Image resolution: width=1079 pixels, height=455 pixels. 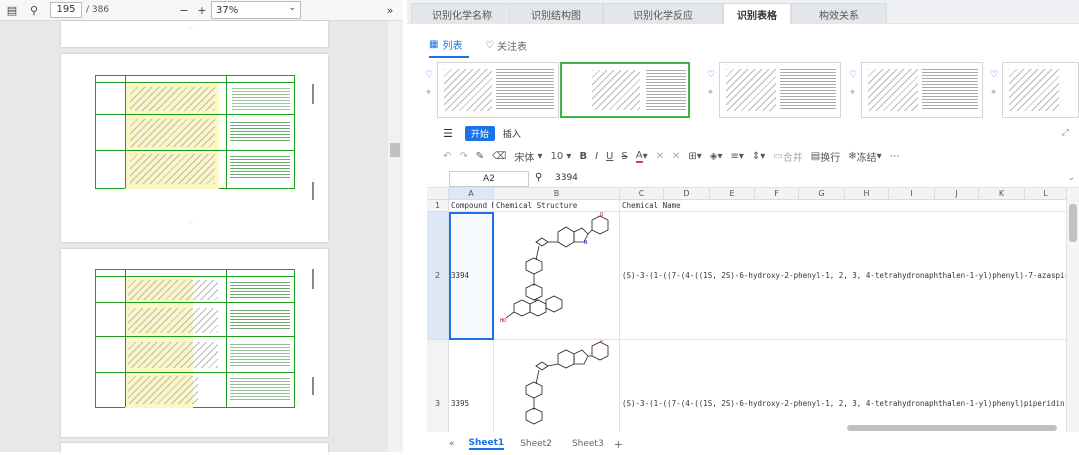 I want to click on selected-cell, so click(x=471, y=276).